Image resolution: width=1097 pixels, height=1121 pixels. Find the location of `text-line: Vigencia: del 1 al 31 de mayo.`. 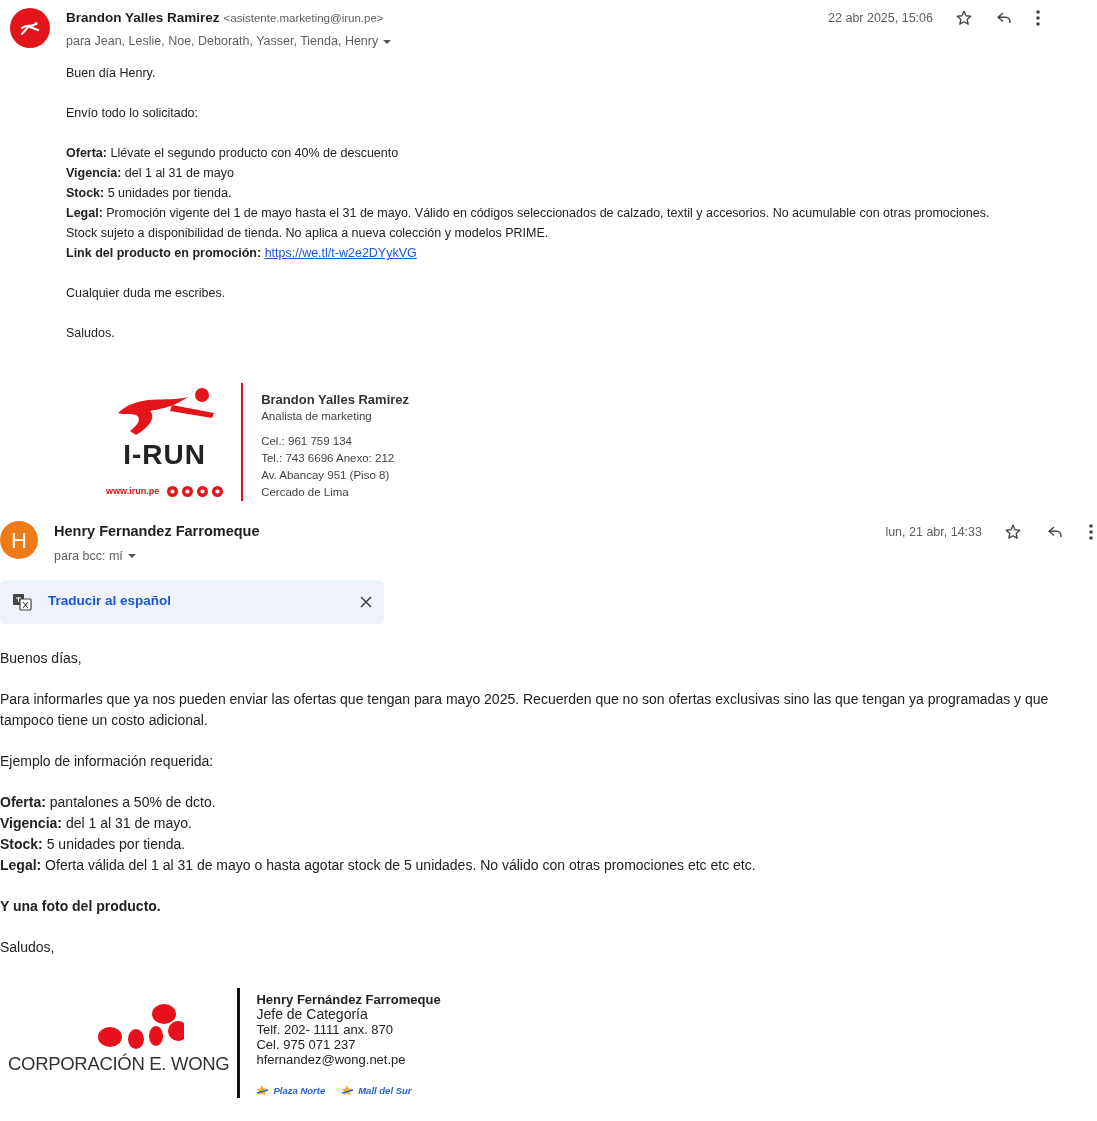

text-line: Vigencia: del 1 al 31 de mayo. is located at coordinates (96, 823).